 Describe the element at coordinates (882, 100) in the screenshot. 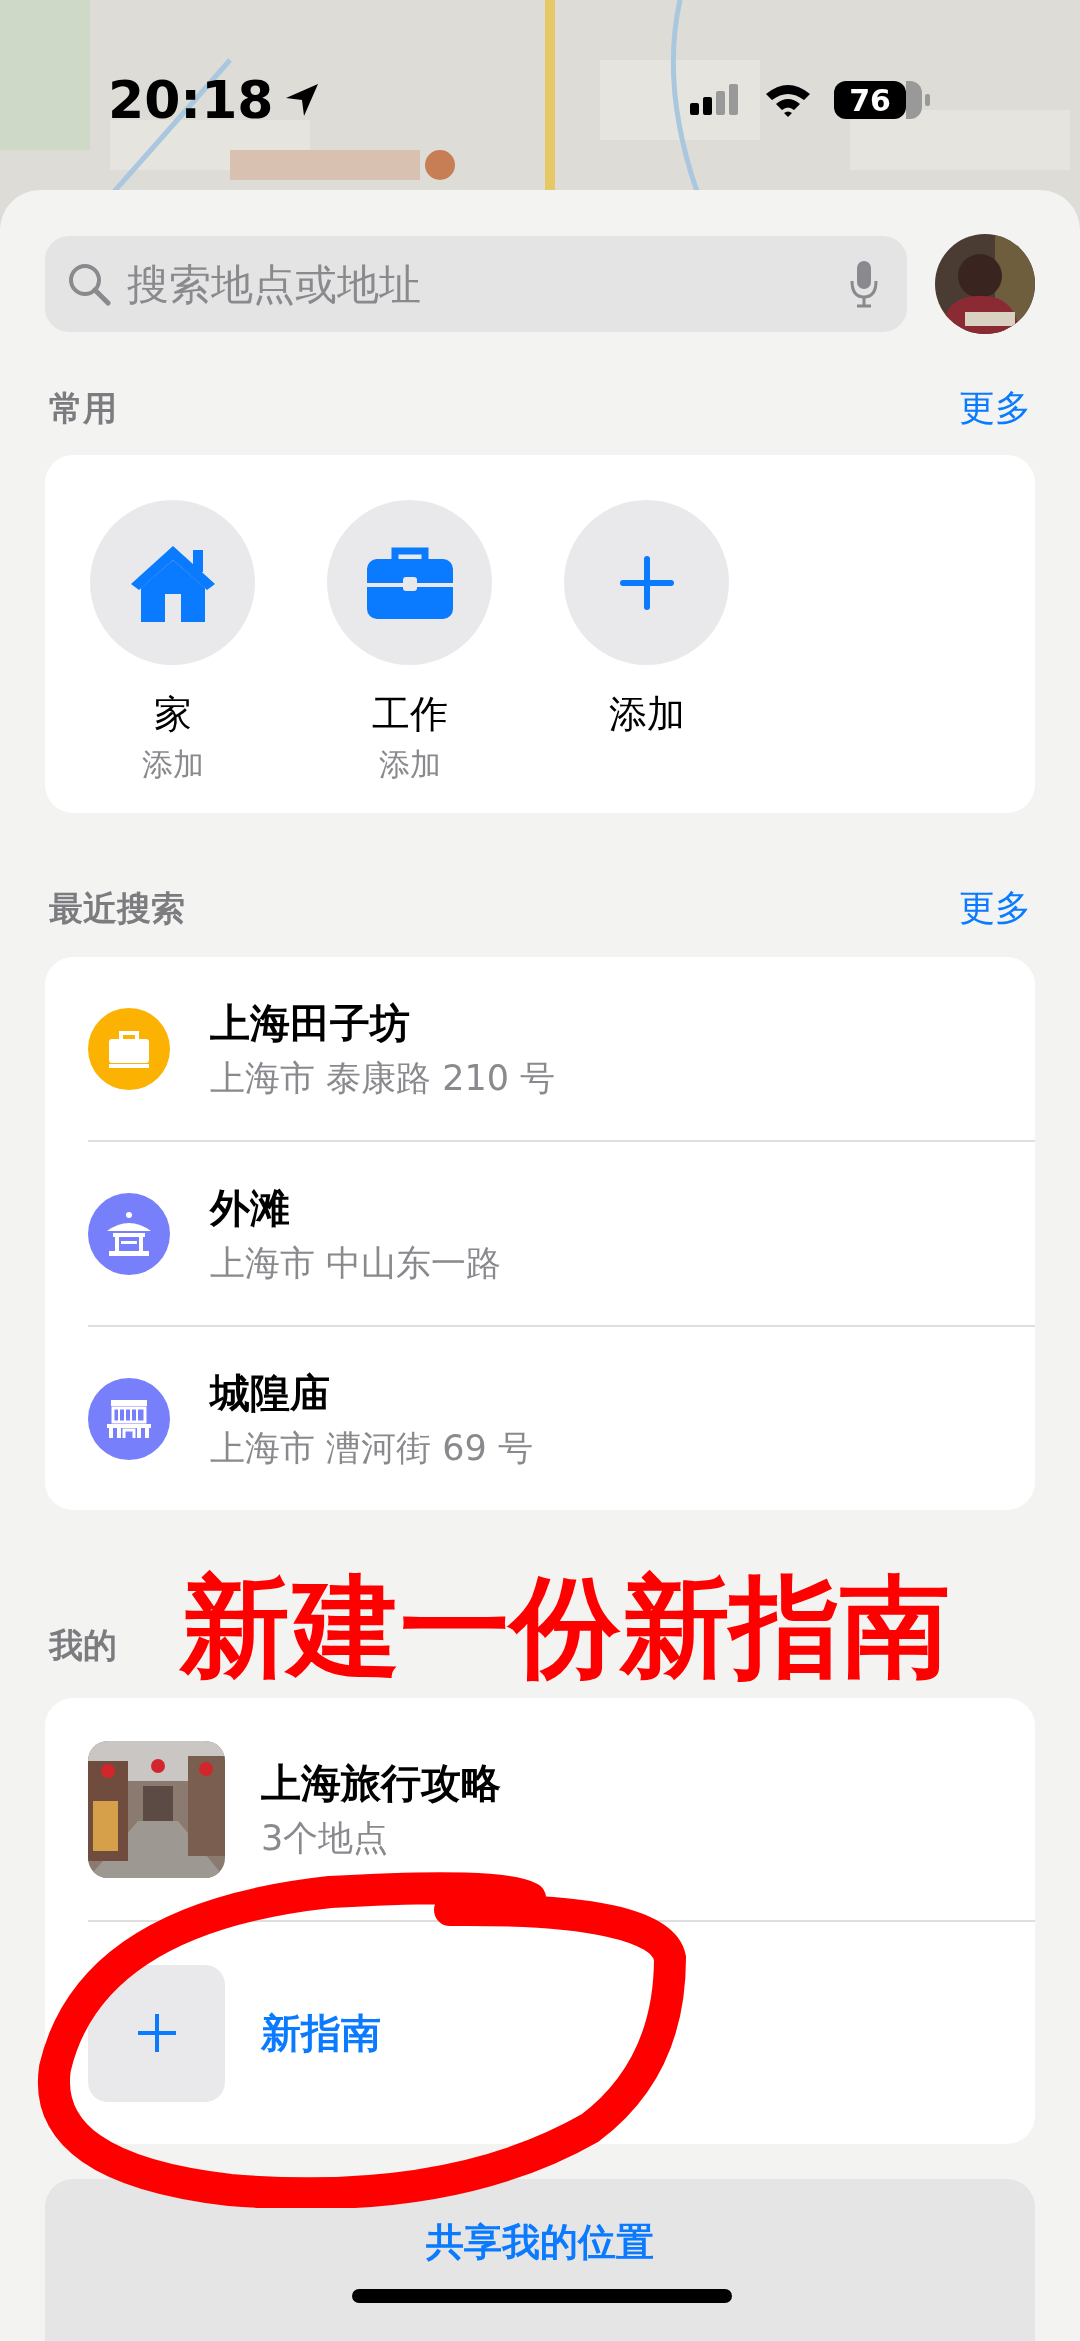

I see `battery-indicator: 76` at that location.